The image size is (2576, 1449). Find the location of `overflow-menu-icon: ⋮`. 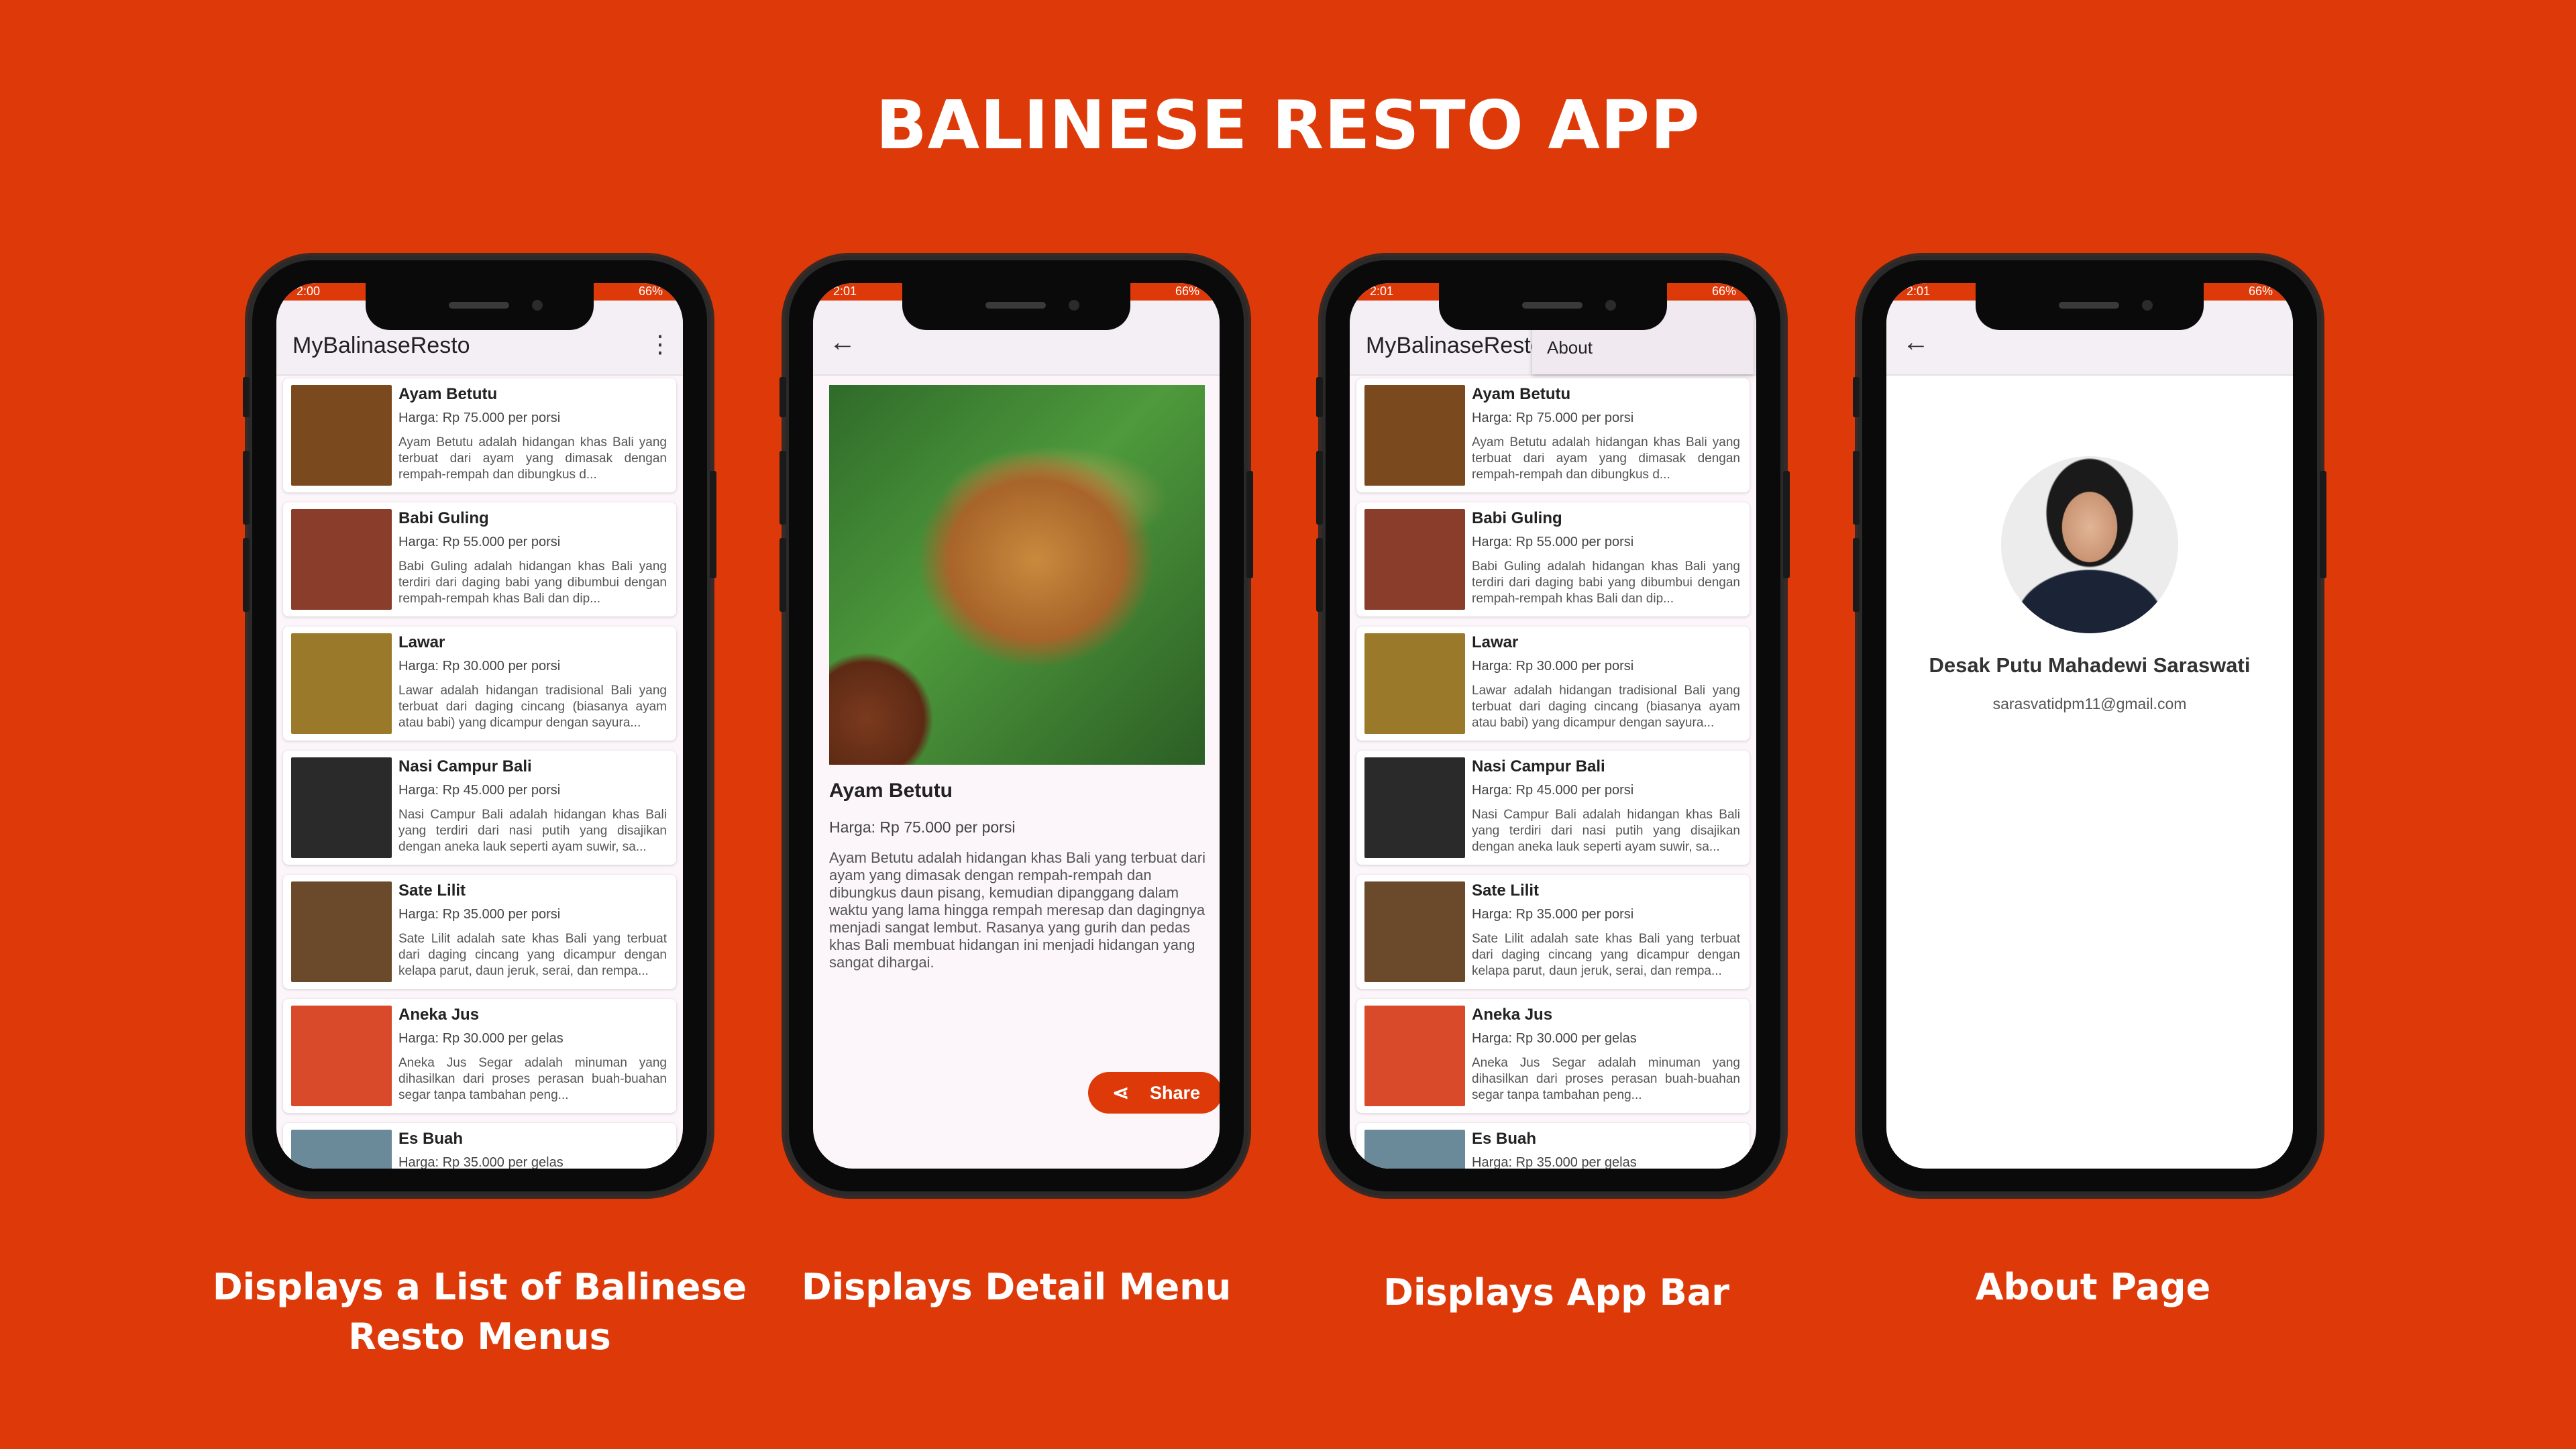

overflow-menu-icon: ⋮ is located at coordinates (660, 344).